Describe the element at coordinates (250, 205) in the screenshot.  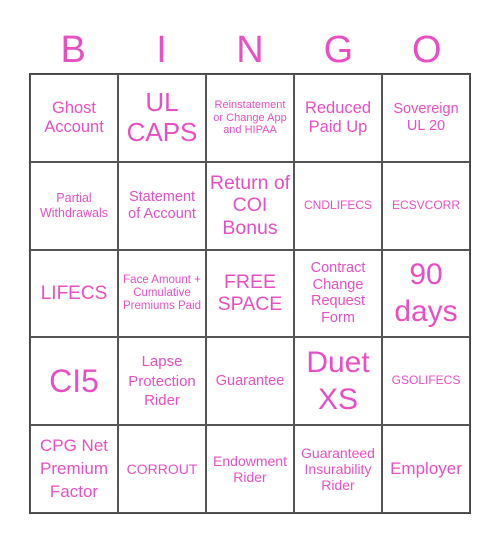
I see `bingo-cell: Return of COI Bonus` at that location.